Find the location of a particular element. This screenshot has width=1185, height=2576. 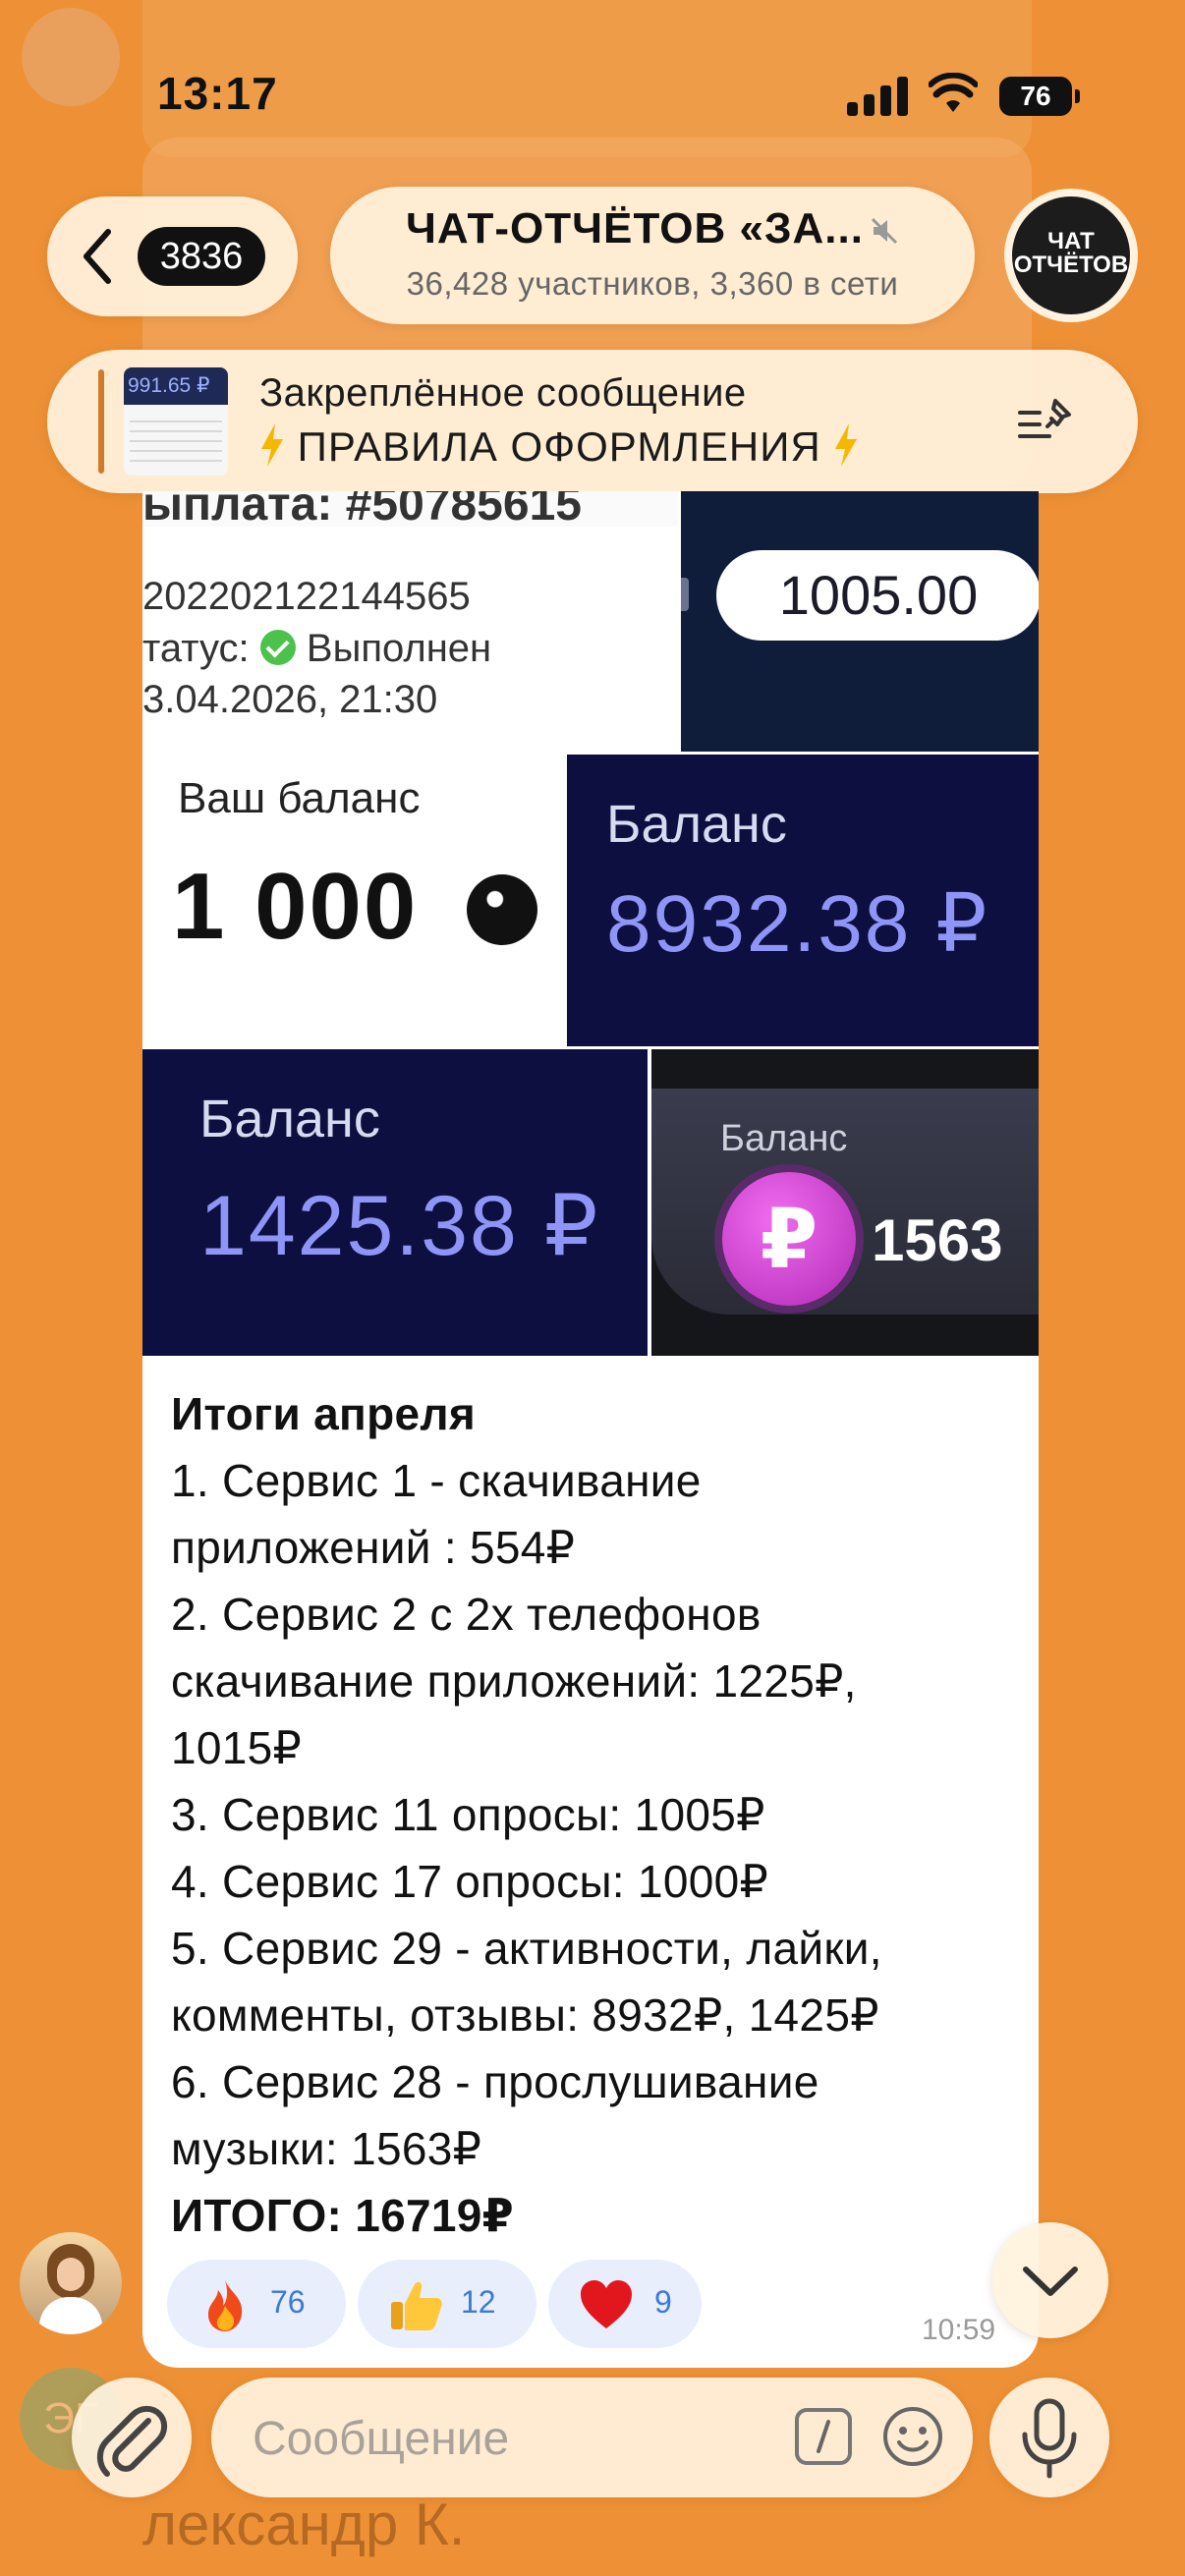

background-sender-name: лександр К. is located at coordinates (304, 2524).